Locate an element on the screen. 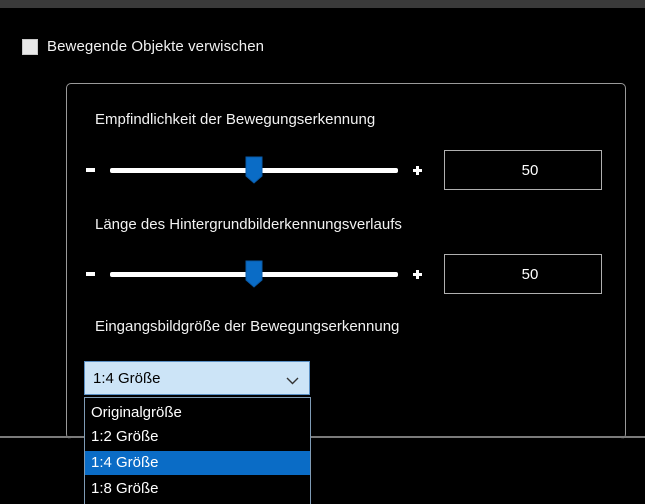 The width and height of the screenshot is (645, 504). chevron-down-icon is located at coordinates (292, 380).